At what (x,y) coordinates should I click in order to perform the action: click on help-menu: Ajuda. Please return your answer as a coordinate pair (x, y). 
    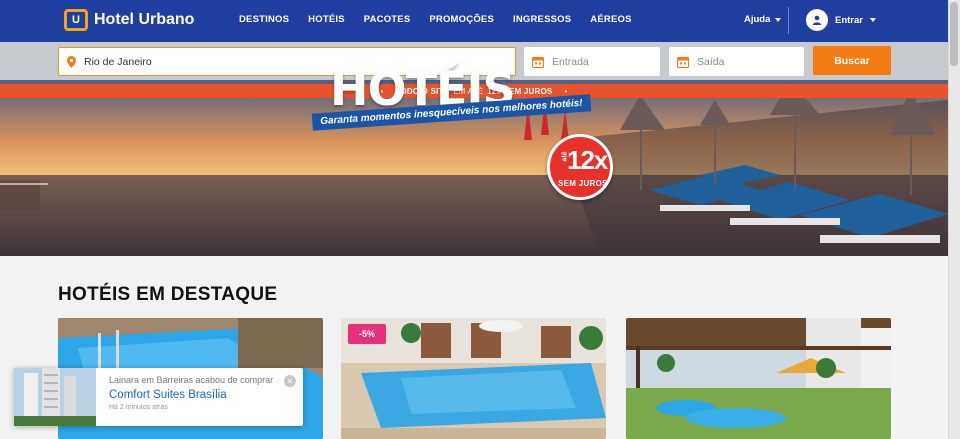
    Looking at the image, I should click on (763, 19).